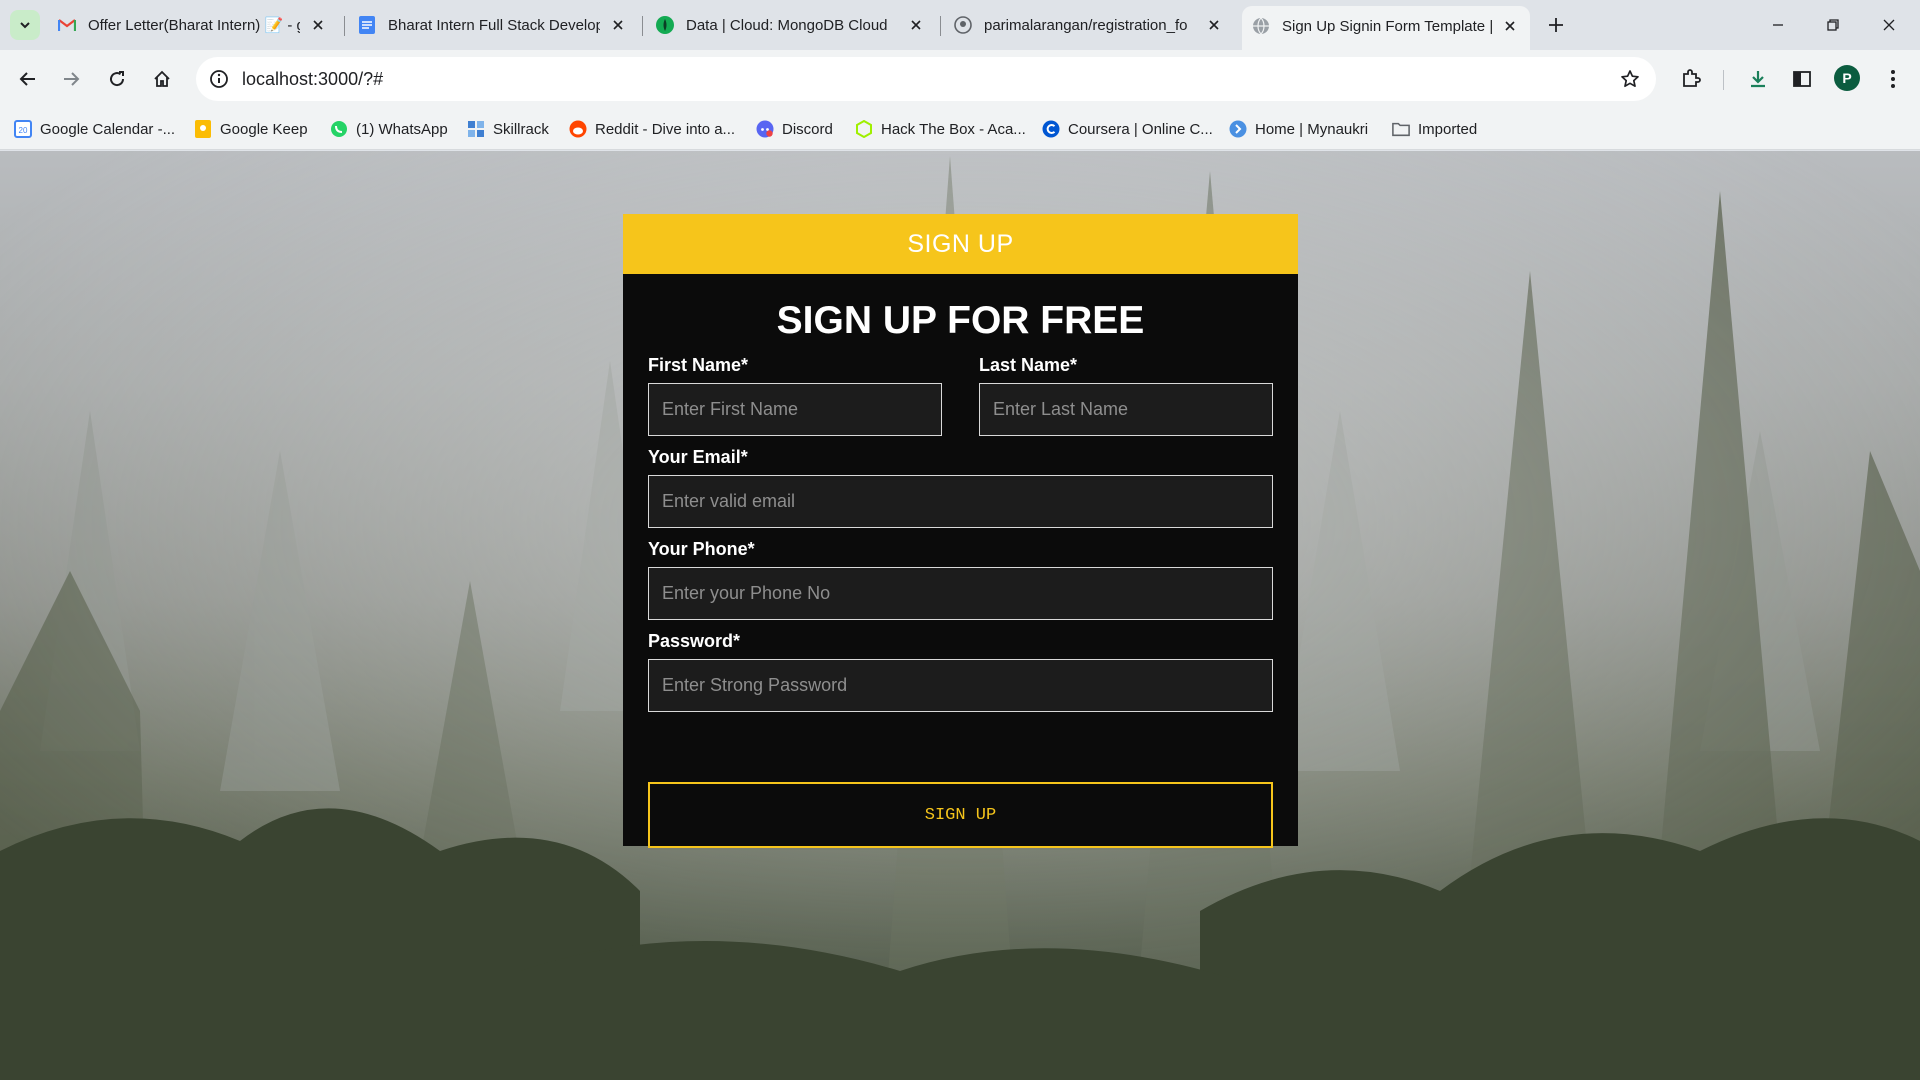 This screenshot has height=1080, width=1920. What do you see at coordinates (193, 25) in the screenshot?
I see `tab-offer-letter: Offer Letter(Bharat Intern) 📝 - g` at bounding box center [193, 25].